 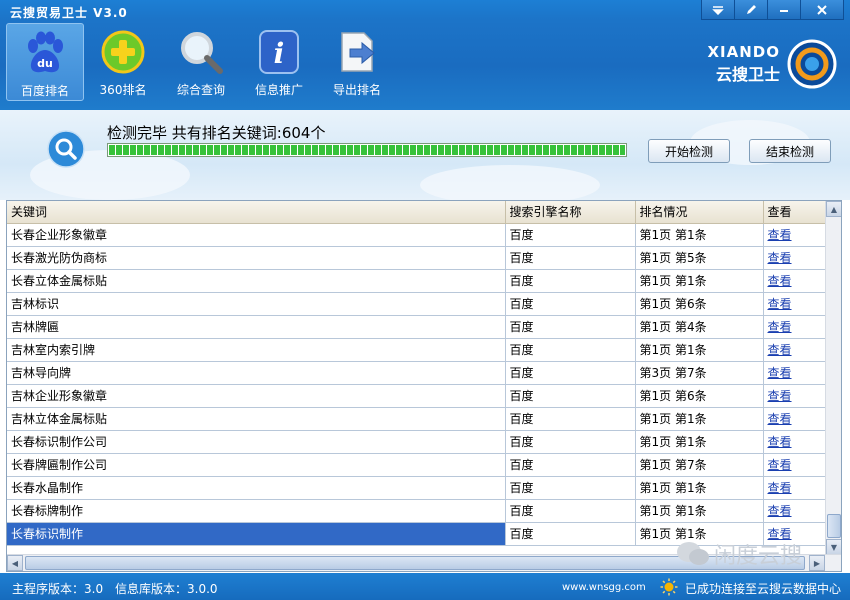 I want to click on close-icon, so click(x=822, y=10).